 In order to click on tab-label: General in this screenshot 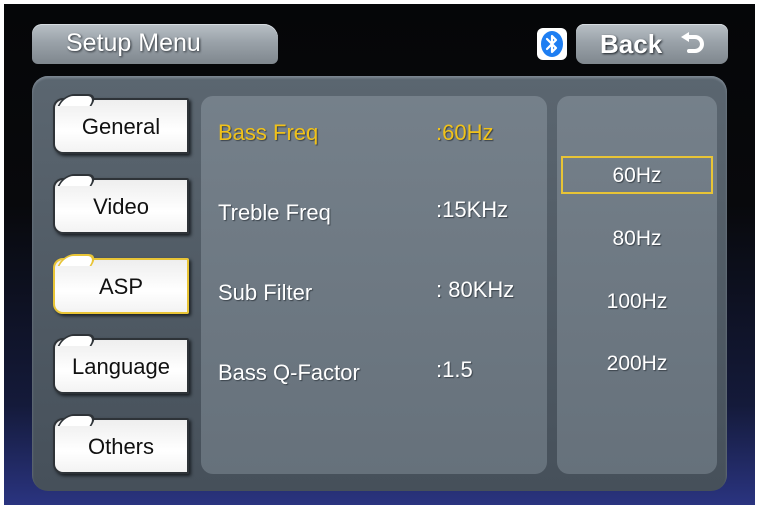, I will do `click(121, 126)`.